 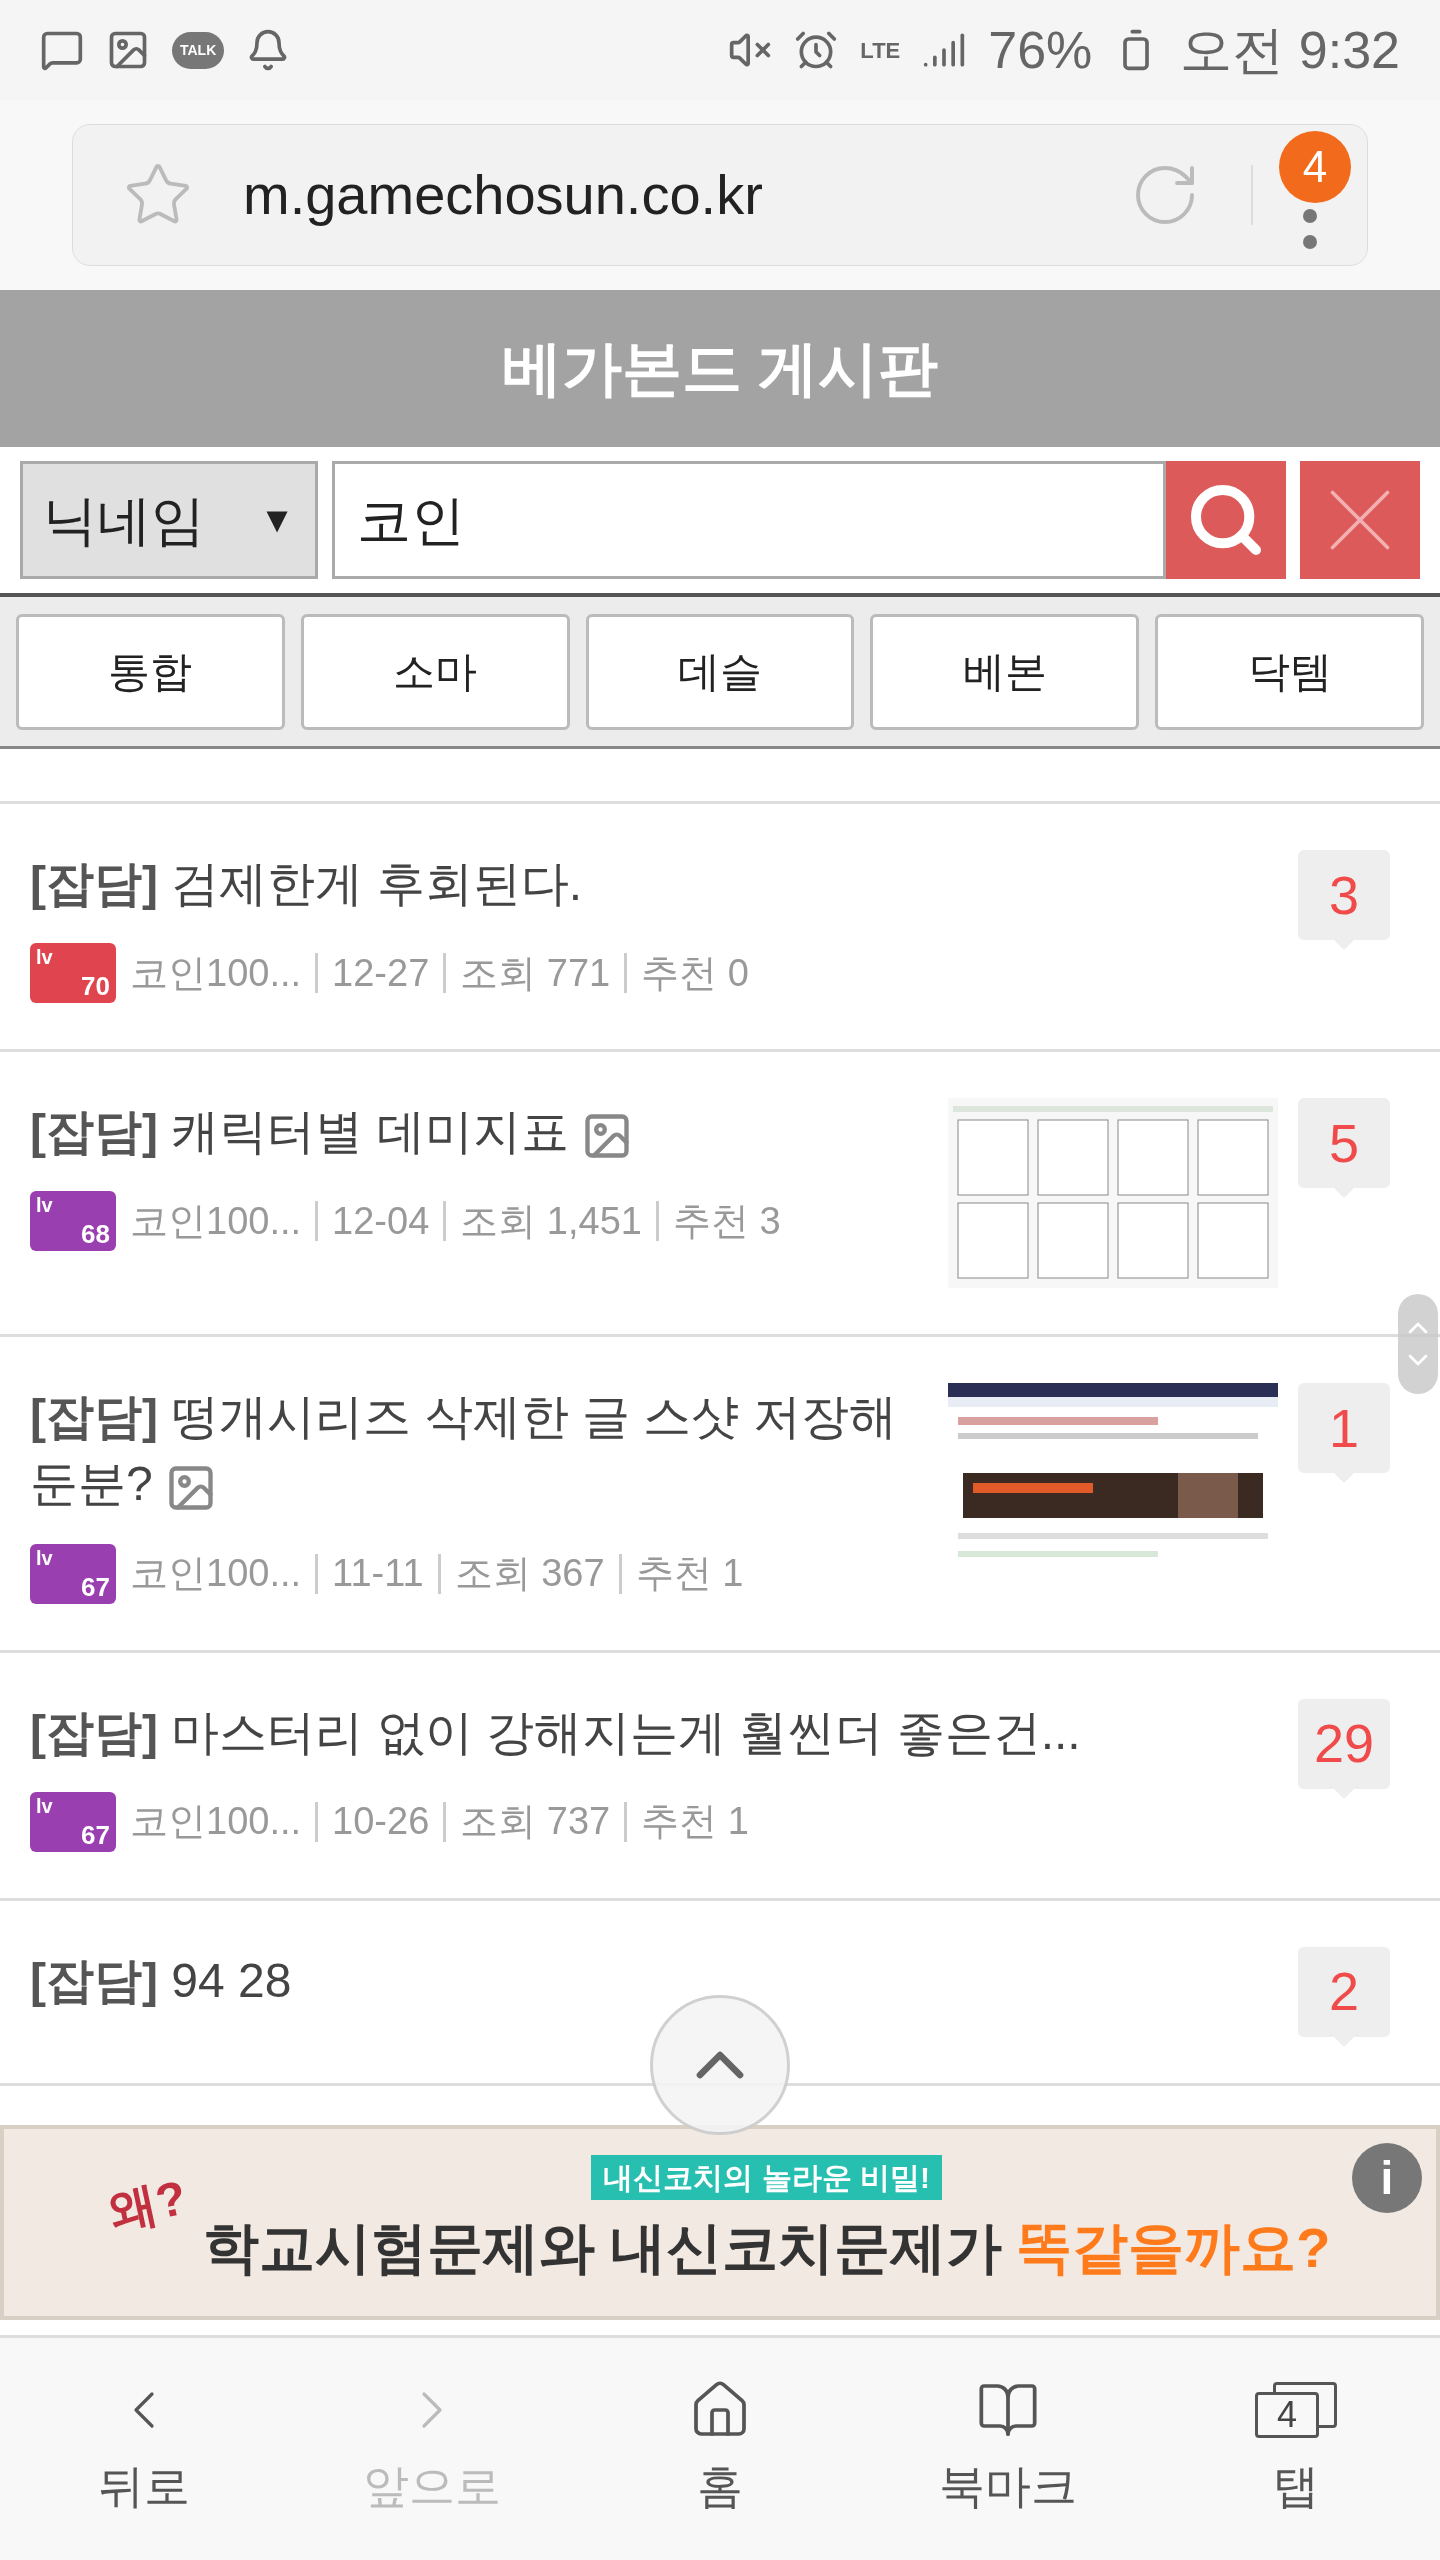 I want to click on post-date: 12-04, so click(x=381, y=1221).